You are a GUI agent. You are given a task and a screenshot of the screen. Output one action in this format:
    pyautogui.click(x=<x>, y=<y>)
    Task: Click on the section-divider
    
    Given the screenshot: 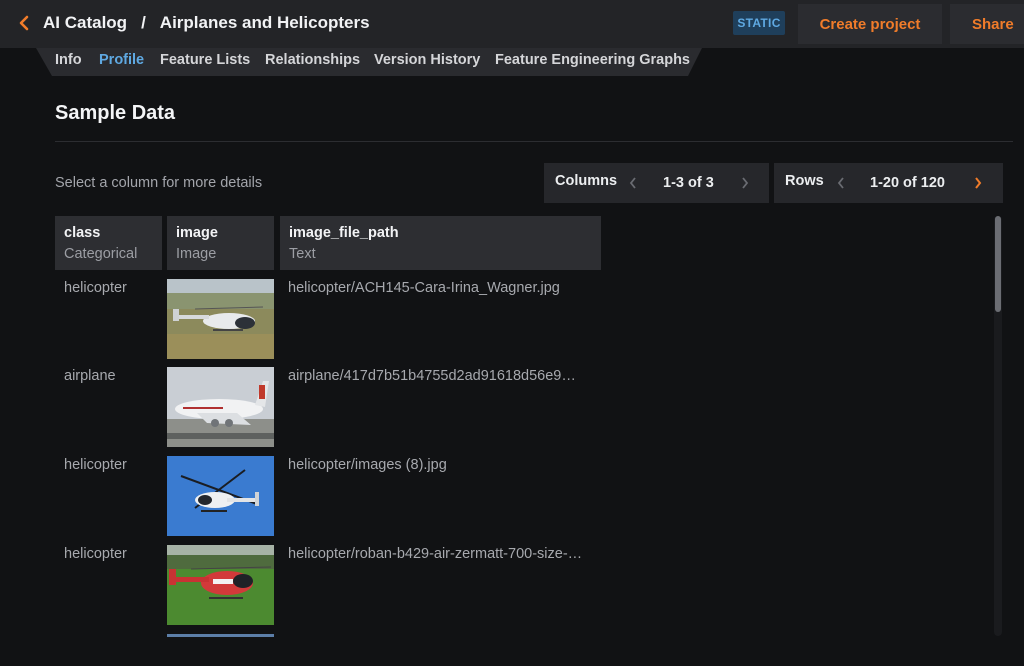 What is the action you would take?
    pyautogui.click(x=534, y=141)
    